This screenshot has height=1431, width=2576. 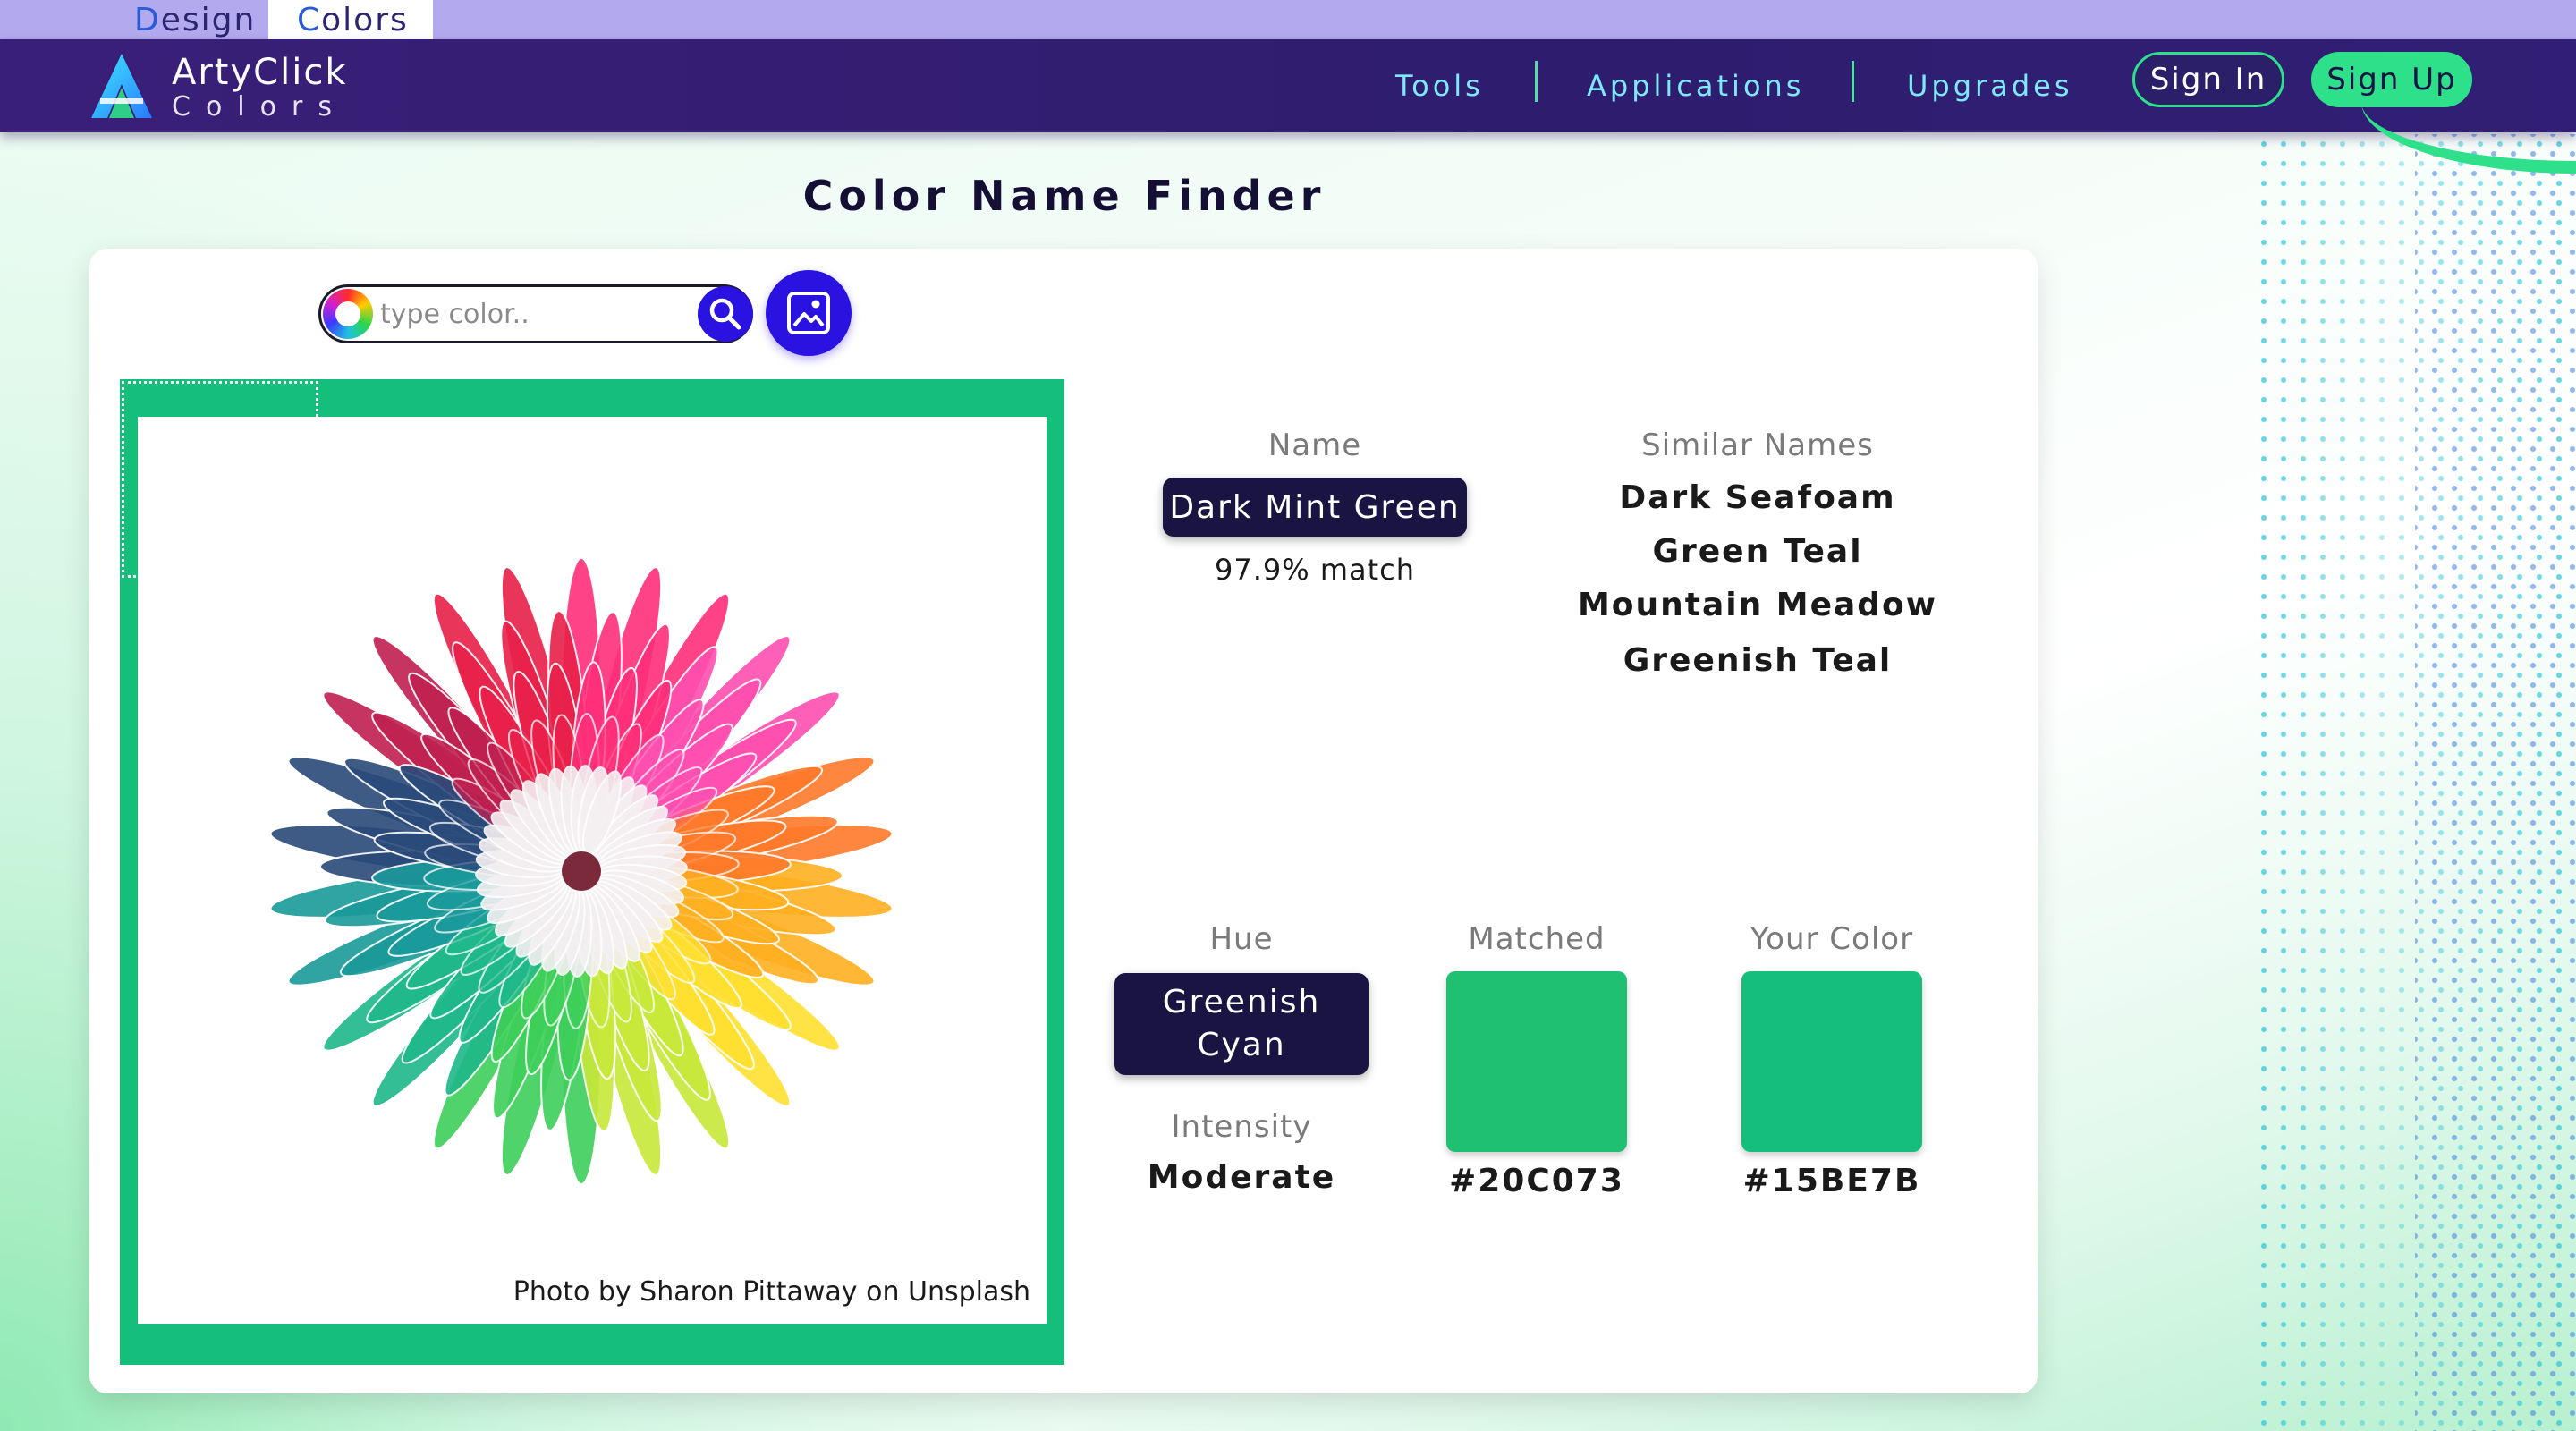 I want to click on similar-name-item: Dark Seafoam, so click(x=1757, y=498).